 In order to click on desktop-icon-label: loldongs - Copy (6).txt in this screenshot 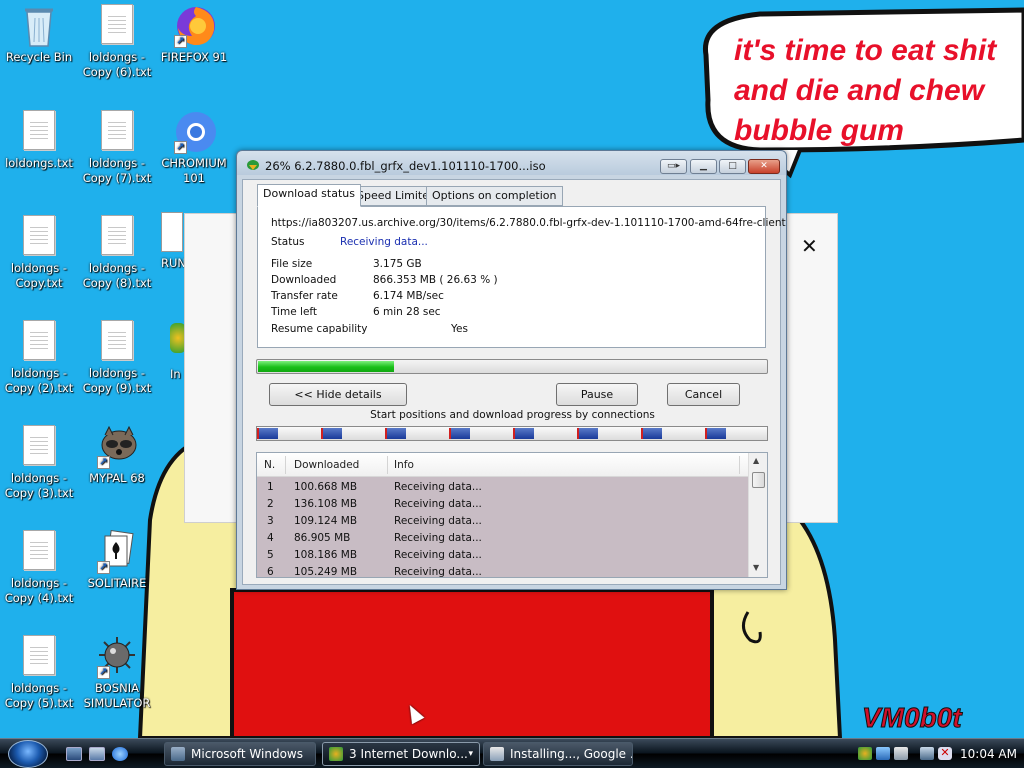, I will do `click(117, 64)`.